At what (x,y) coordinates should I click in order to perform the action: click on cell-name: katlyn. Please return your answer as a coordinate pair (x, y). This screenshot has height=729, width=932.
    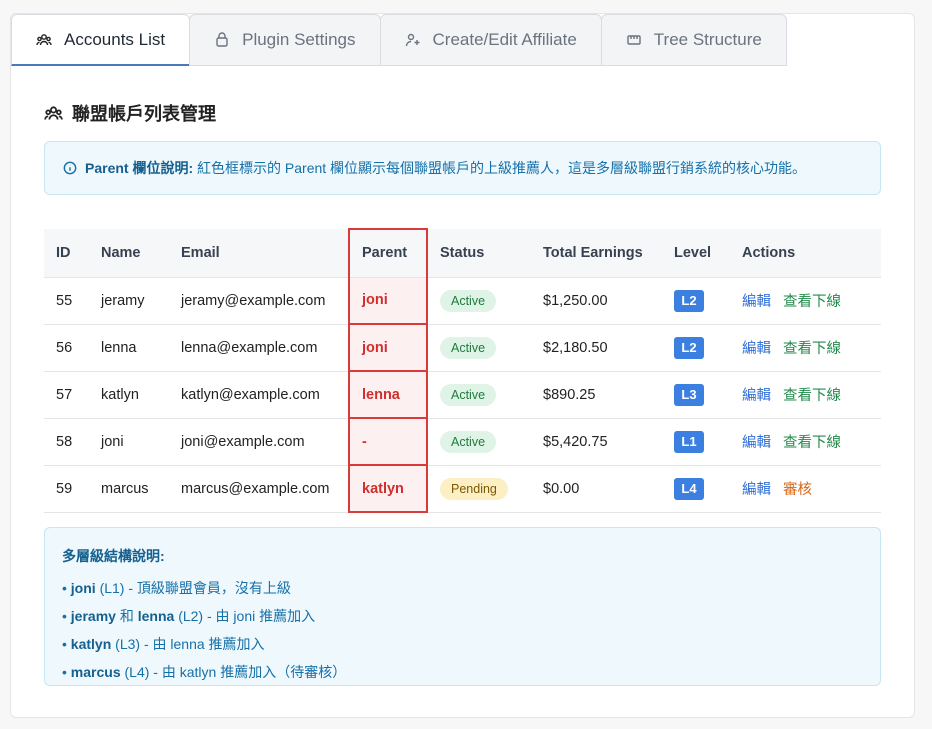
    Looking at the image, I should click on (129, 395).